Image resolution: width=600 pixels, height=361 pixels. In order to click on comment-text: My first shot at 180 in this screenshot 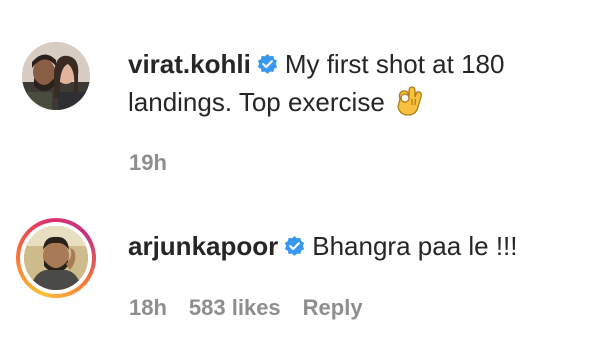, I will do `click(394, 64)`.